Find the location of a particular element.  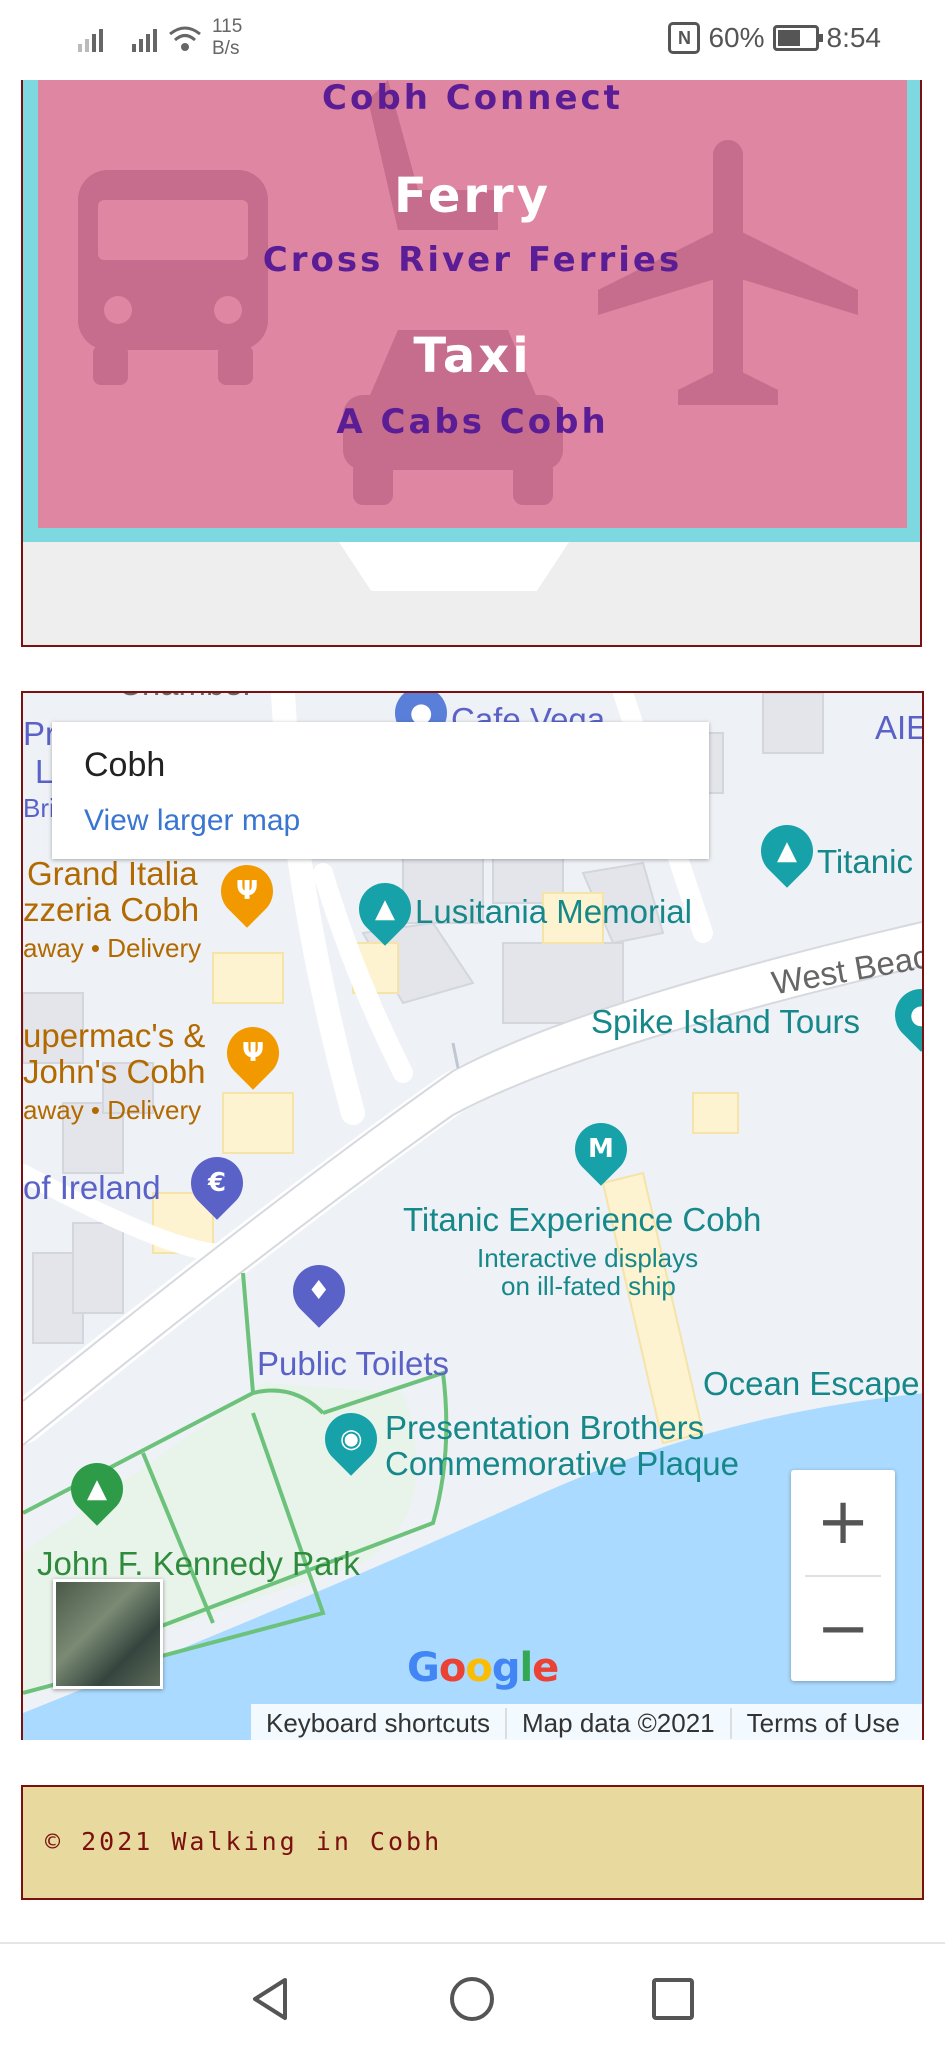

network-speed: 115 B/s is located at coordinates (227, 38).